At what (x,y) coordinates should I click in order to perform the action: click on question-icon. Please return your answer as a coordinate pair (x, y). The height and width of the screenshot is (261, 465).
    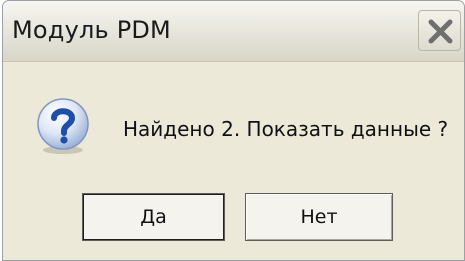
    Looking at the image, I should click on (63, 126).